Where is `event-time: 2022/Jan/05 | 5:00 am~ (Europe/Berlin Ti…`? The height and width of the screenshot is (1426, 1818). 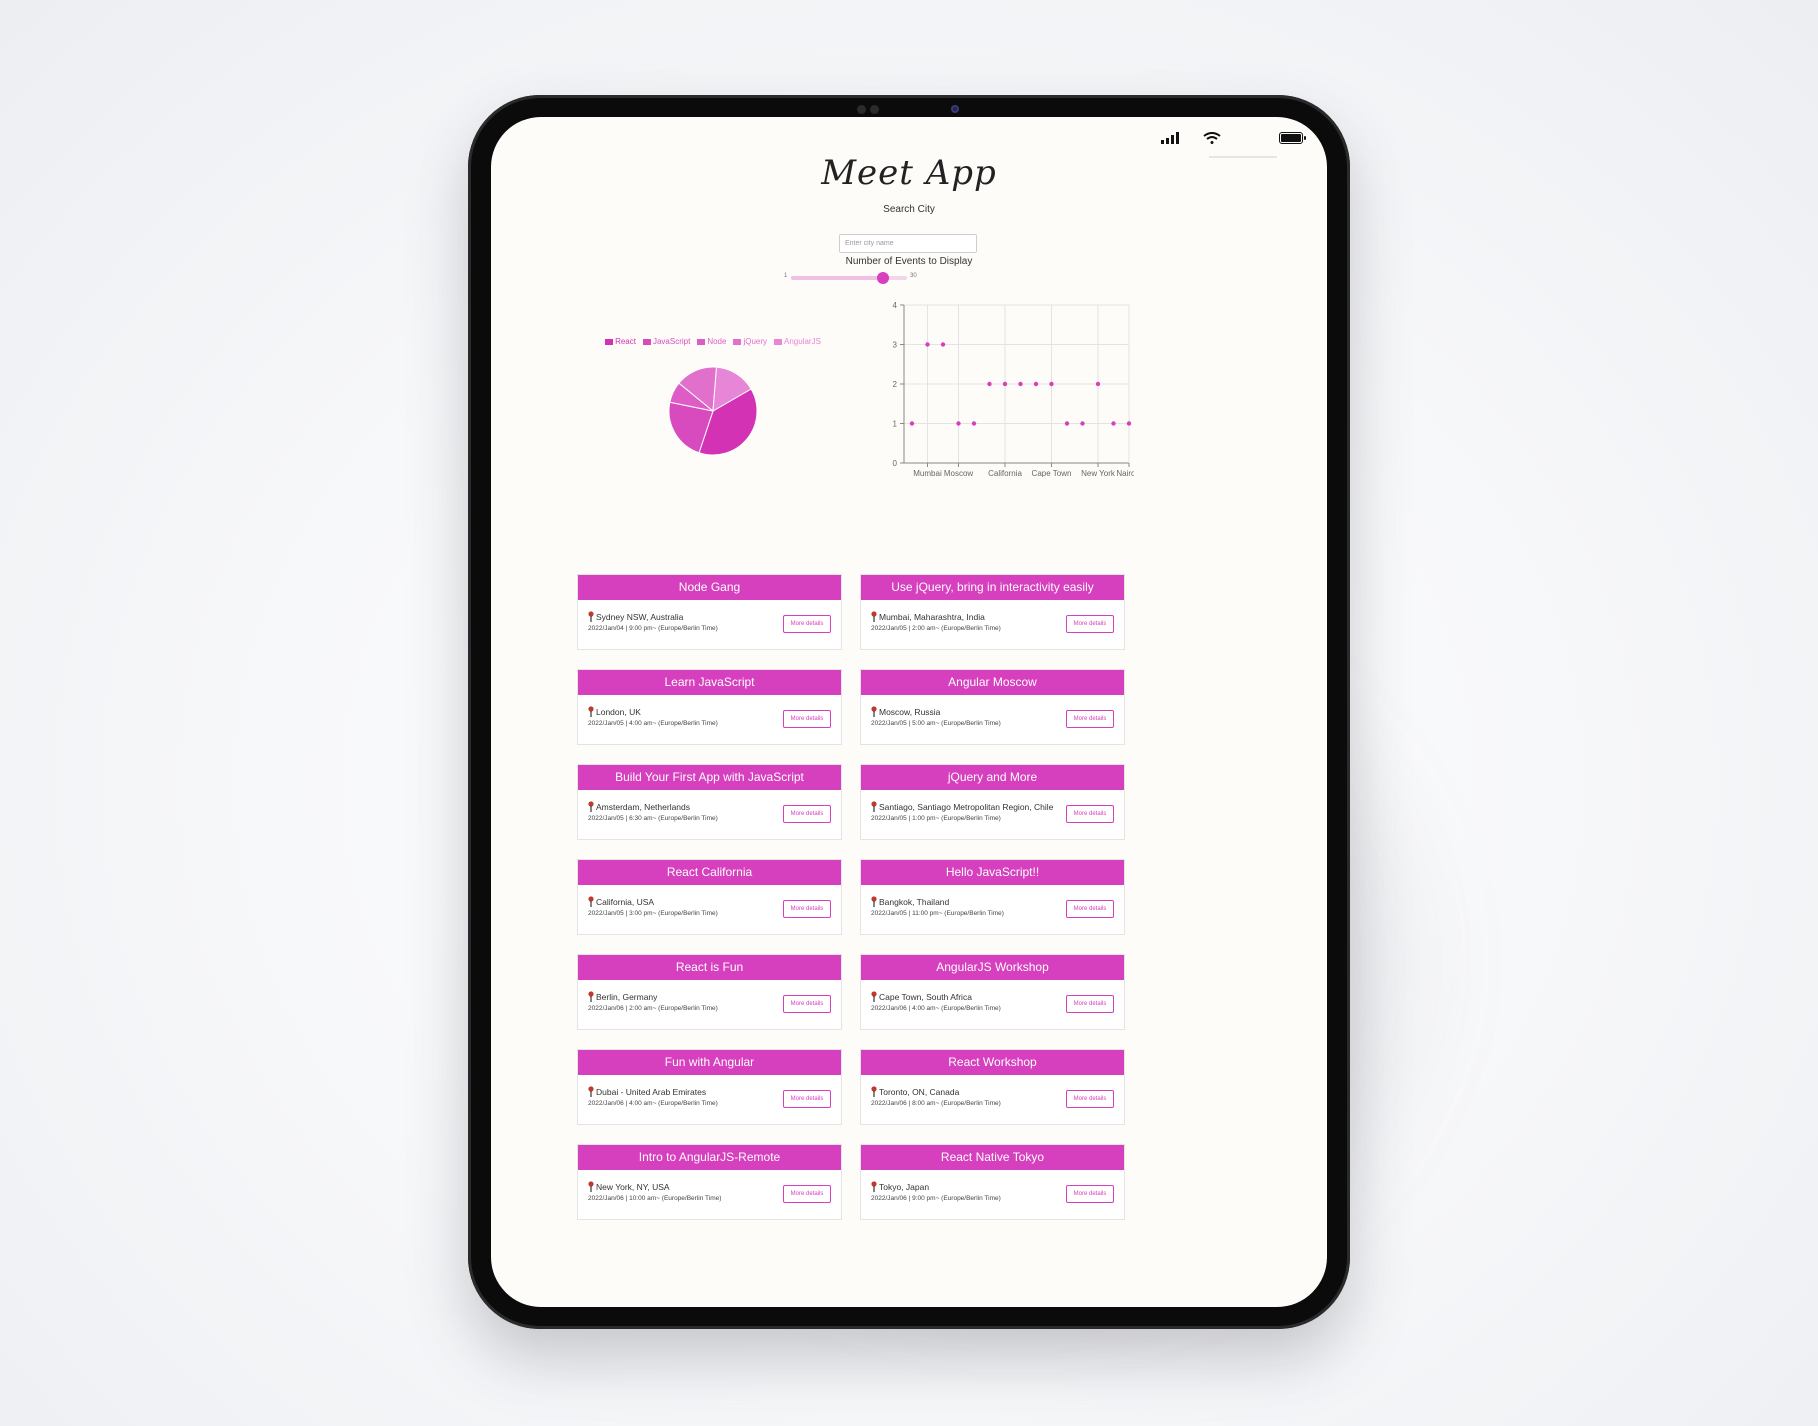 event-time: 2022/Jan/05 | 5:00 am~ (Europe/Berlin Ti… is located at coordinates (936, 723).